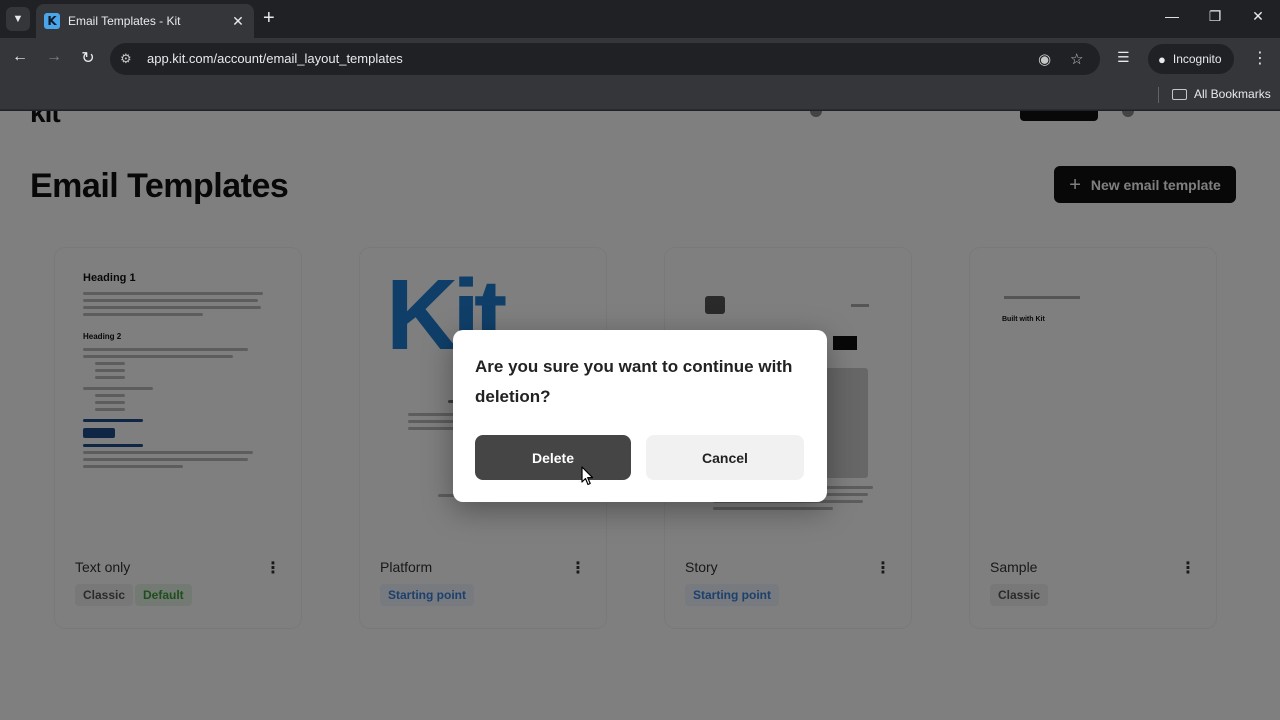 This screenshot has height=720, width=1280. What do you see at coordinates (640, 19) in the screenshot?
I see `browser-tab-bar: ▼ K Email Templates - Kit ✕ + — ❐ ✕` at bounding box center [640, 19].